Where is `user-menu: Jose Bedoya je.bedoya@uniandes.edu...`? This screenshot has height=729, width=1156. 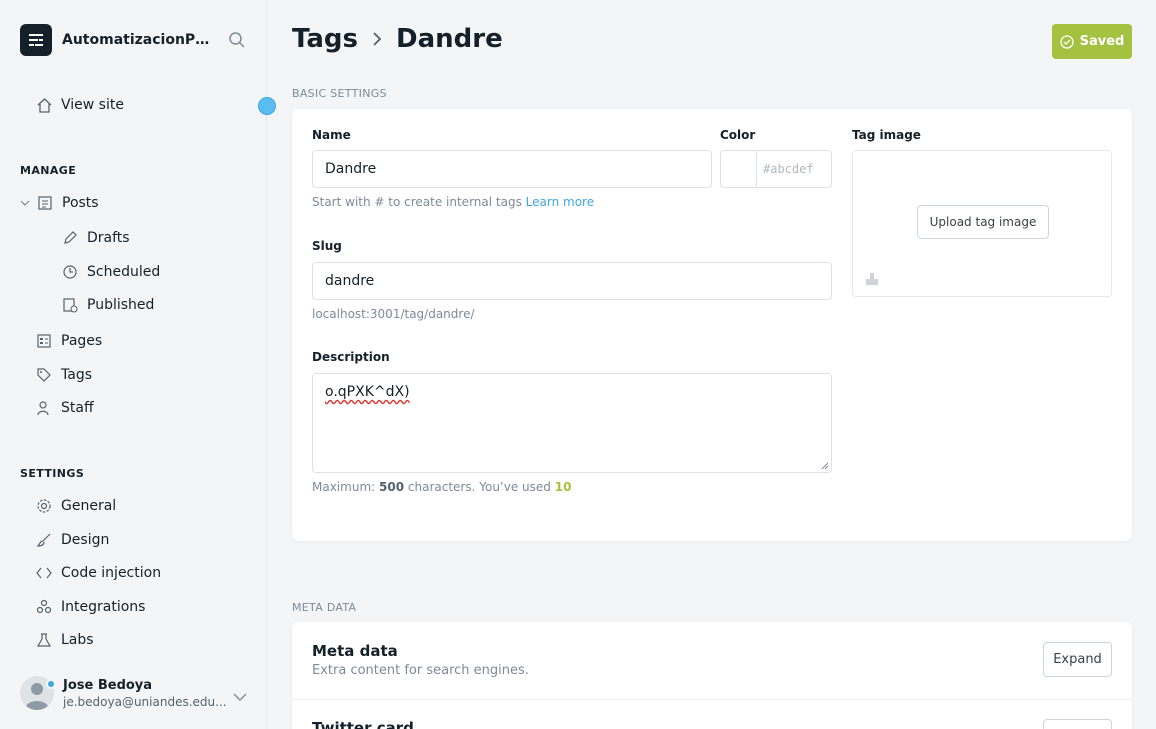 user-menu: Jose Bedoya je.bedoya@uniandes.edu... is located at coordinates (124, 693).